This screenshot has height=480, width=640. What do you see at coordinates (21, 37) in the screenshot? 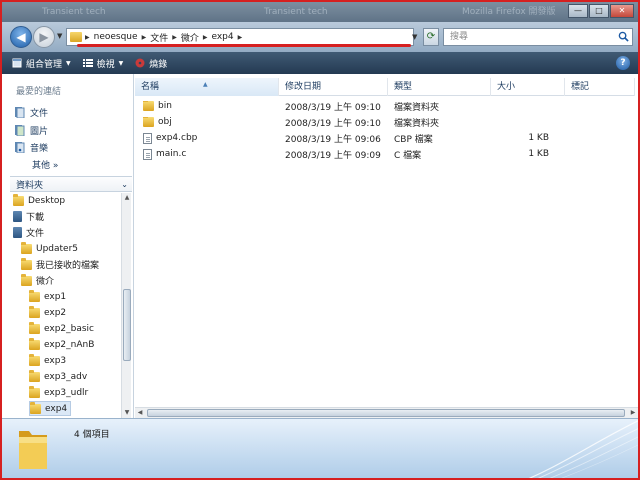
I see `back-button: ◀` at bounding box center [21, 37].